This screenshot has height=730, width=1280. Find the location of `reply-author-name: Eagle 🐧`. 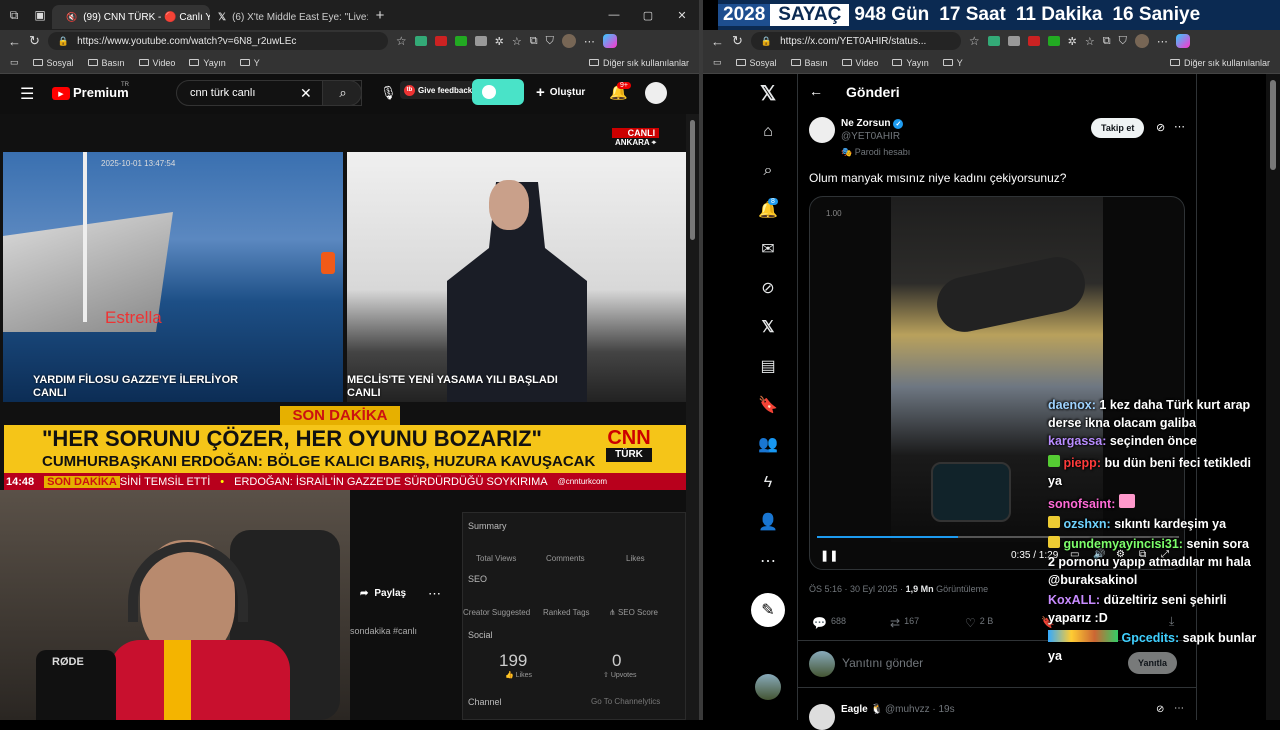

reply-author-name: Eagle 🐧 is located at coordinates (862, 709).